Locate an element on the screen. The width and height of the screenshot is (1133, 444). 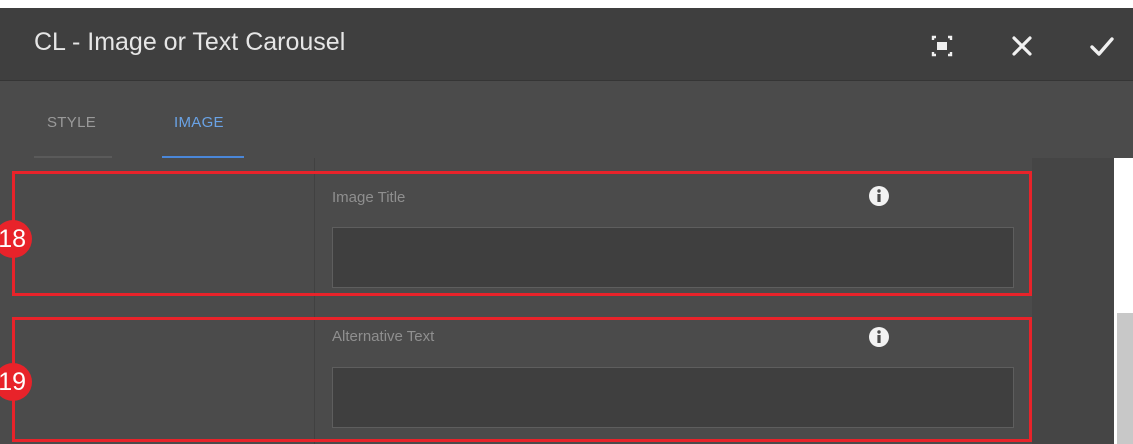
fullscreen-icon is located at coordinates (942, 46).